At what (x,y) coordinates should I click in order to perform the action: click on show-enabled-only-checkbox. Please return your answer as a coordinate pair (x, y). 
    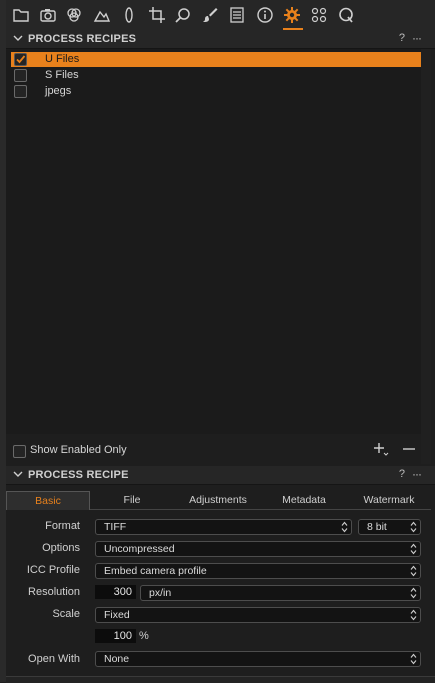
    Looking at the image, I should click on (19, 451).